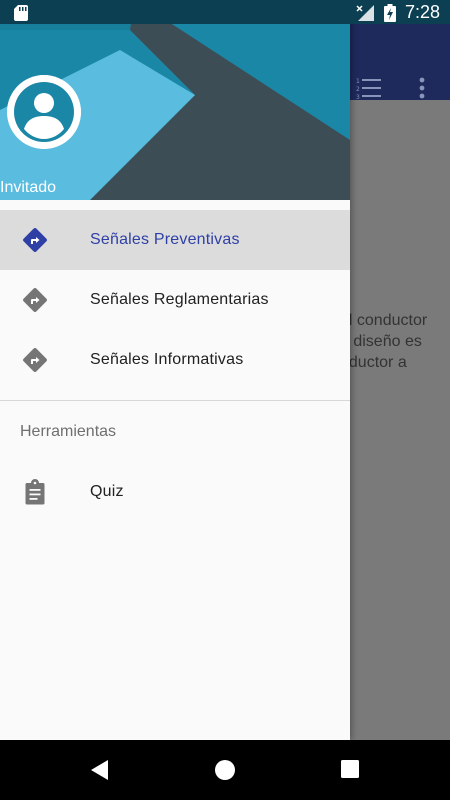 The width and height of the screenshot is (450, 800). Describe the element at coordinates (175, 400) in the screenshot. I see `menu-divider` at that location.